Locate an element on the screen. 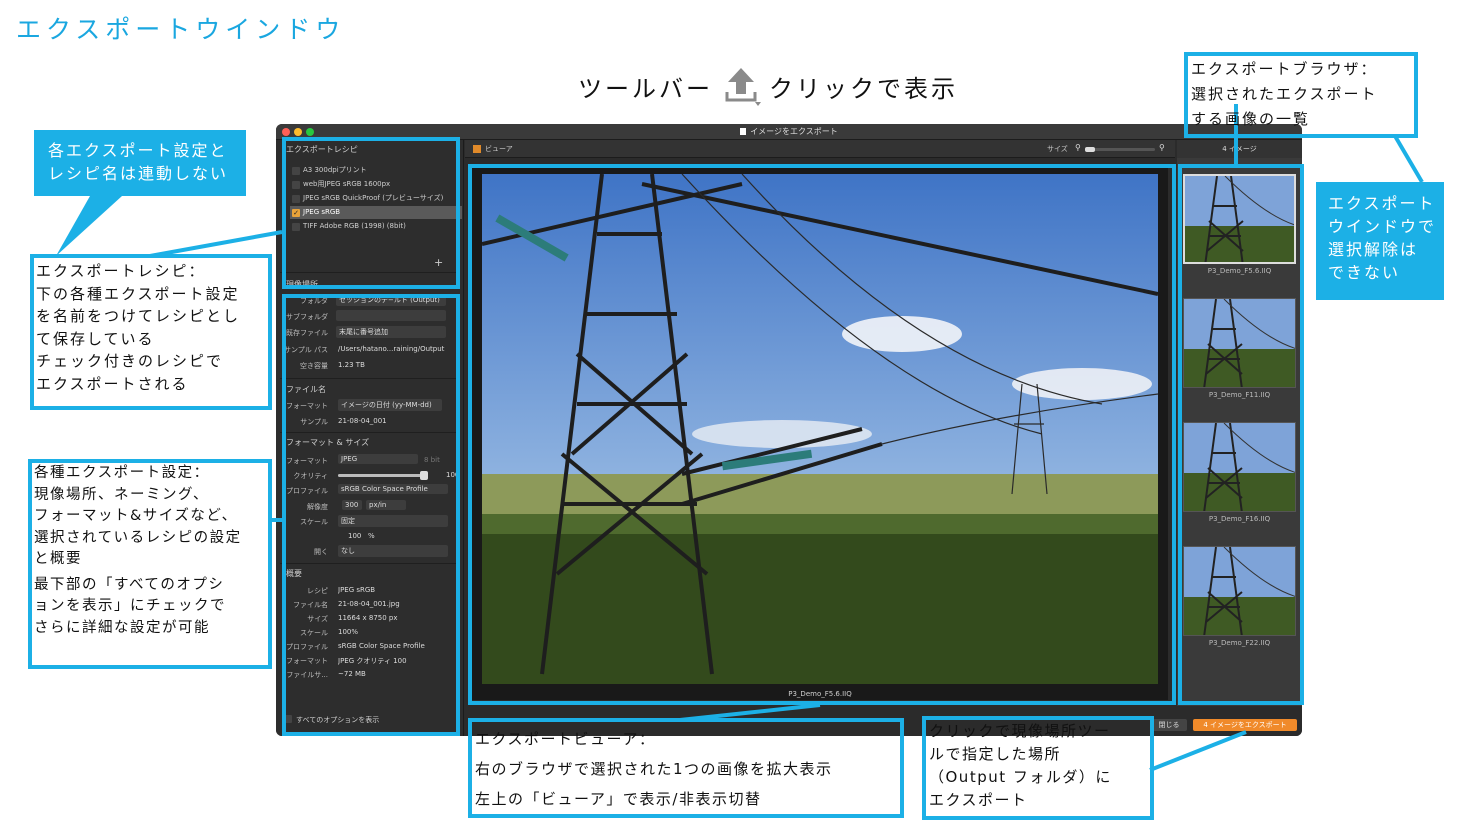 The image size is (1459, 824). note-line: （Output フォルダ）に is located at coordinates (1020, 777).